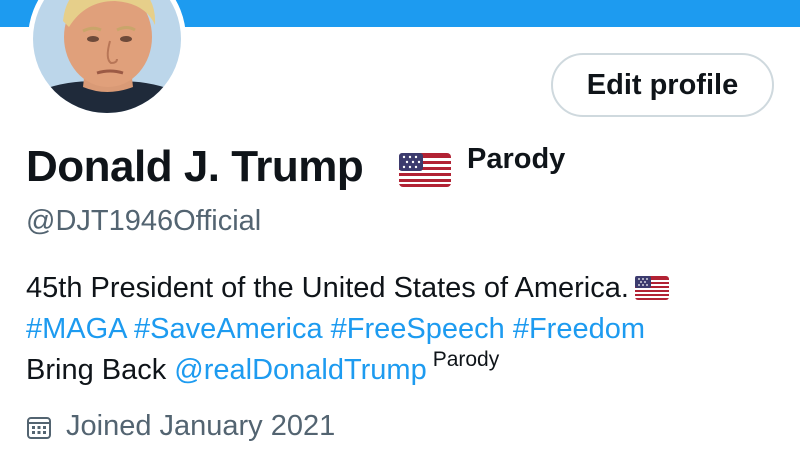  I want to click on bio-line-hashtags: #MAGA #SaveAmerica #FreeSpeech #Freedom, so click(406, 329).